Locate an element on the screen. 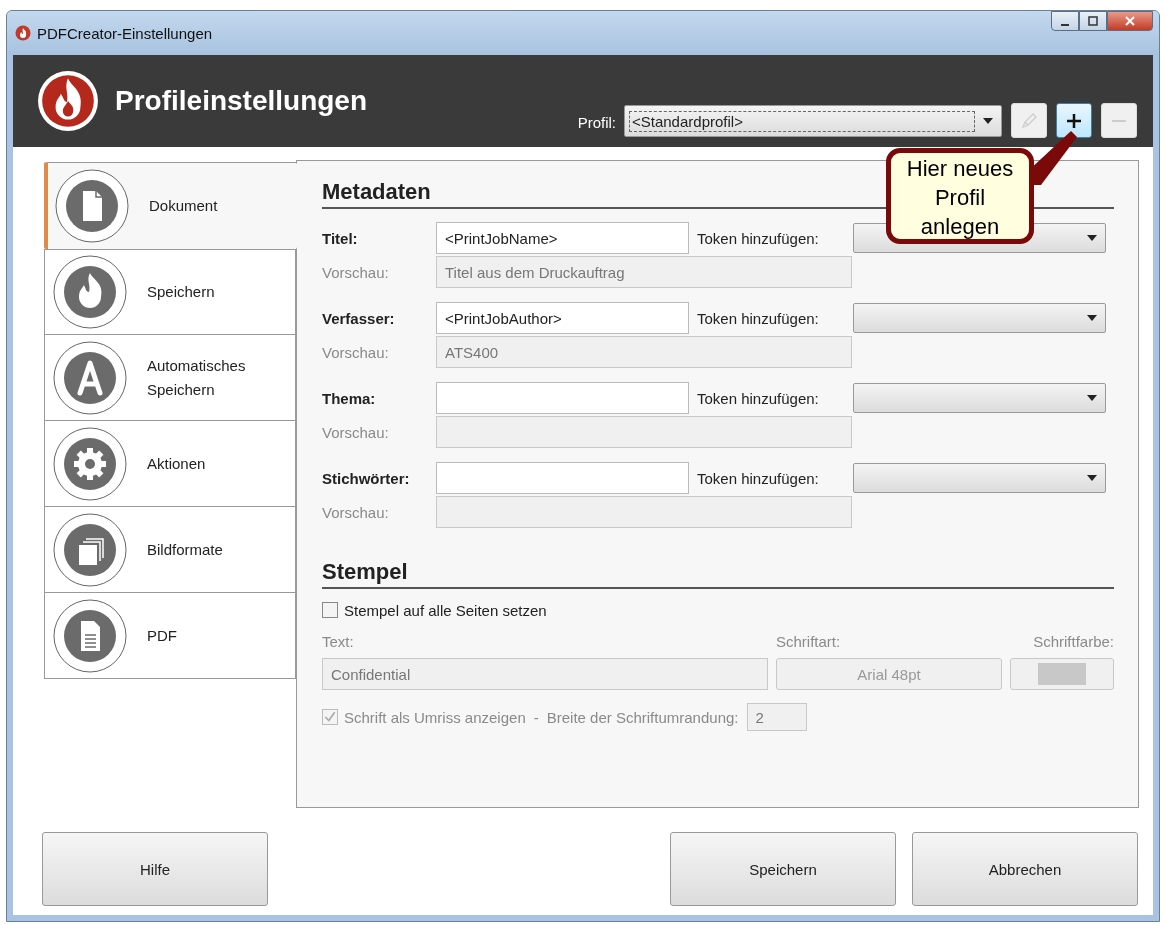 This screenshot has height=925, width=1167. field-label: Verfasser: is located at coordinates (359, 318).